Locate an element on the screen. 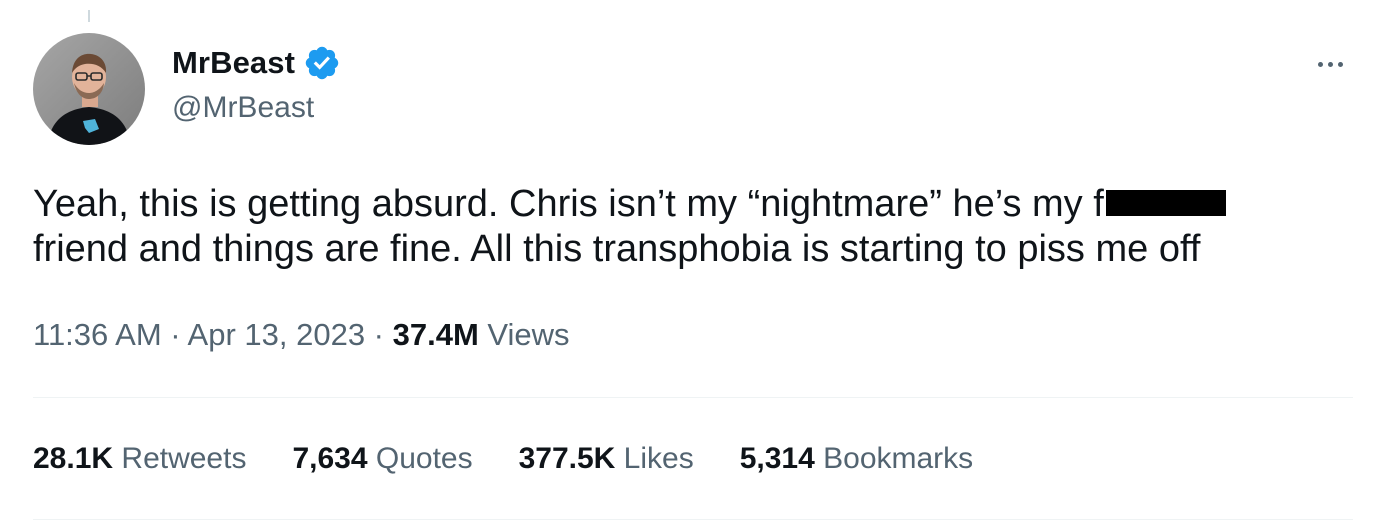 The image size is (1394, 522). bookmarks-stat: 5,314 Bookmarks is located at coordinates (856, 459).